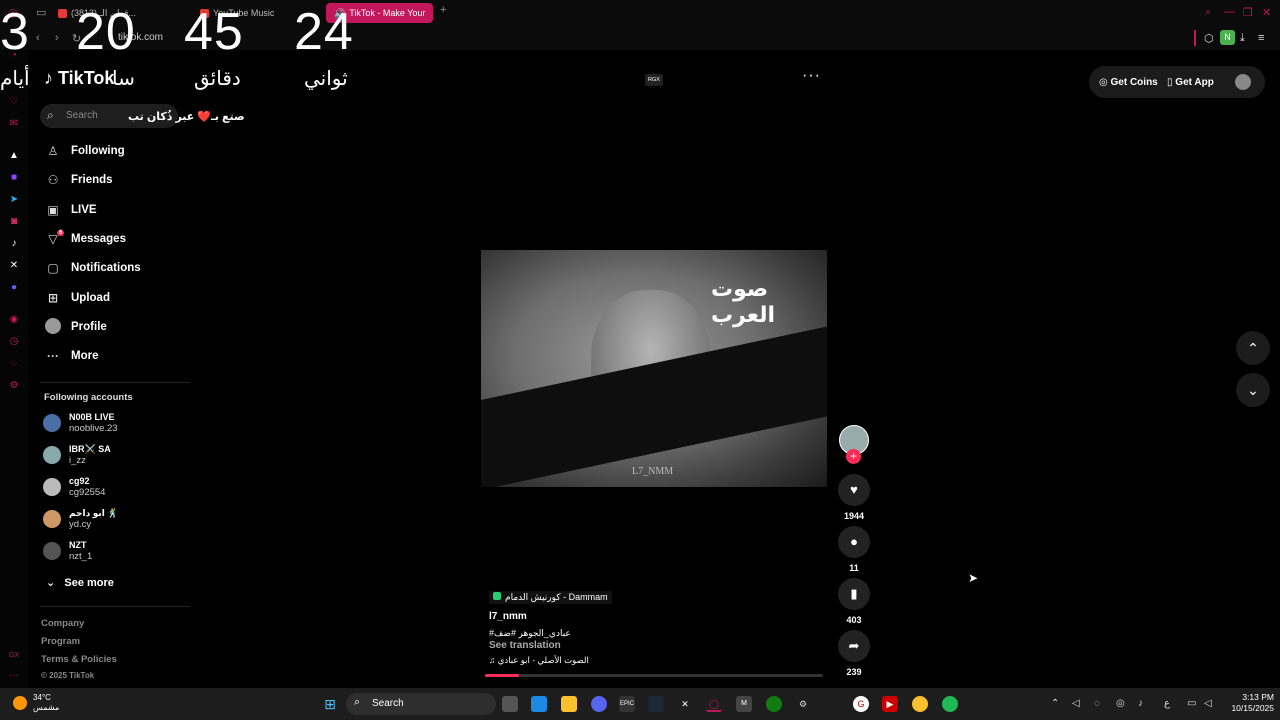  What do you see at coordinates (67, 551) in the screenshot?
I see `account-item: NZT nzt_1` at bounding box center [67, 551].